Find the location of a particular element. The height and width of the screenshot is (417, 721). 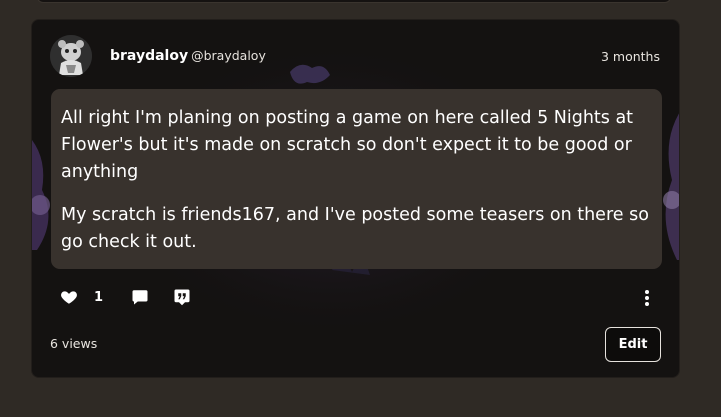

edit-button: Edit is located at coordinates (633, 344).